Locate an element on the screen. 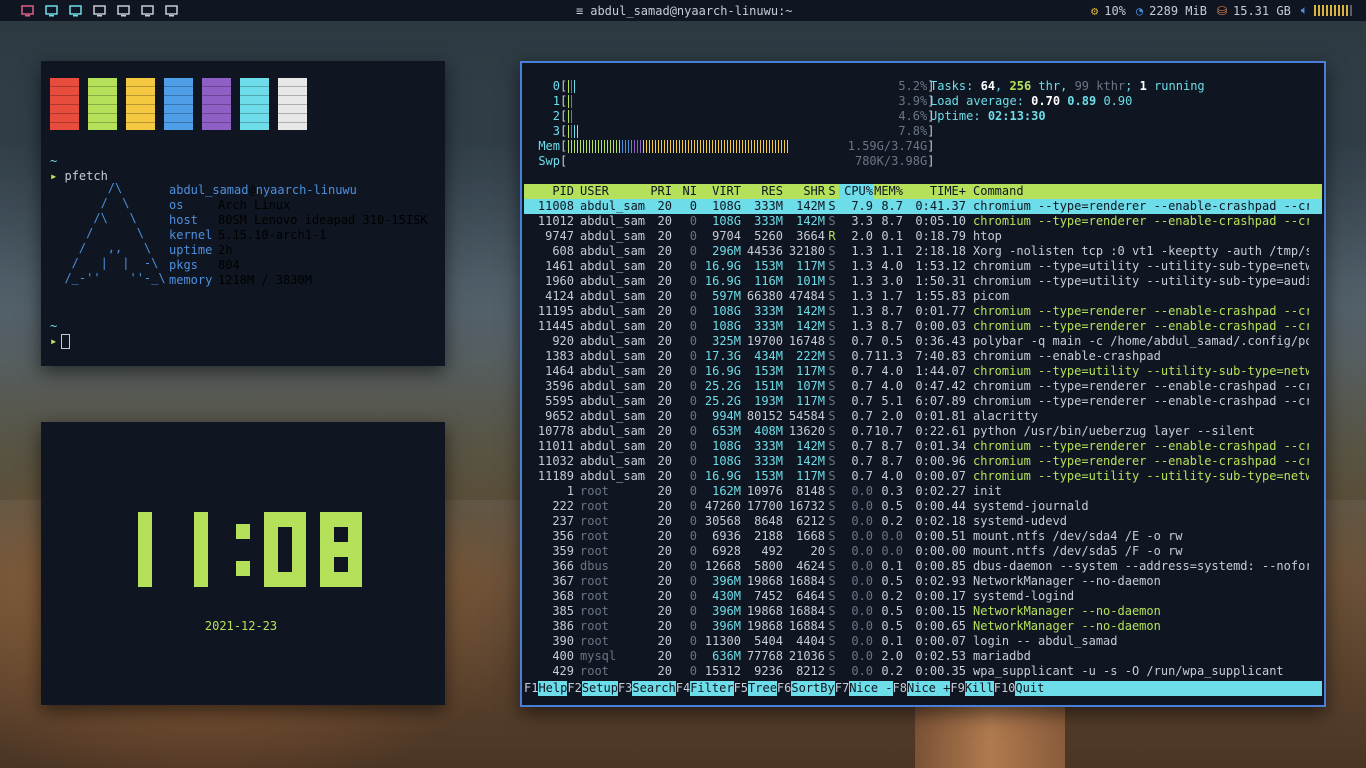 This screenshot has width=1366, height=768. volume-module: 🔈︎ is located at coordinates (1326, 10).